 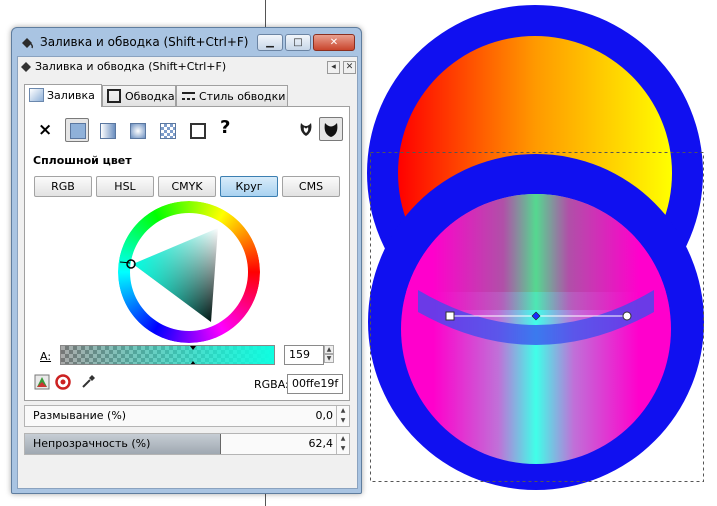 I want to click on flat-color-icon, so click(x=78, y=131).